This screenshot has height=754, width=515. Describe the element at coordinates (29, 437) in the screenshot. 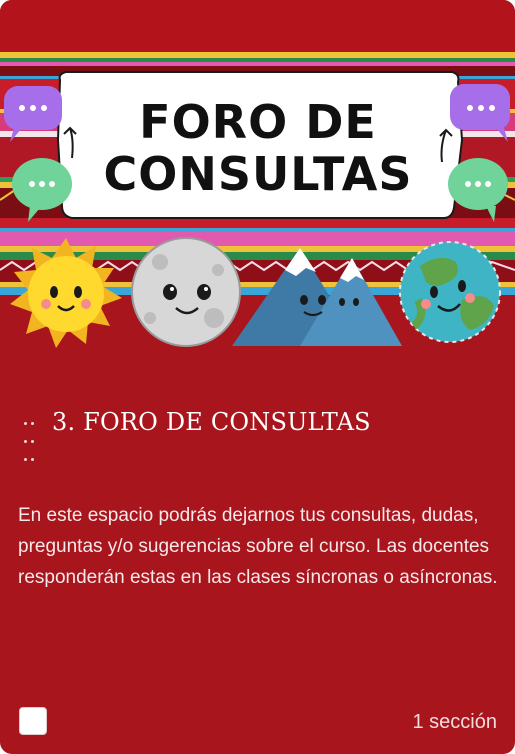

I see `drag-handle-icon` at that location.